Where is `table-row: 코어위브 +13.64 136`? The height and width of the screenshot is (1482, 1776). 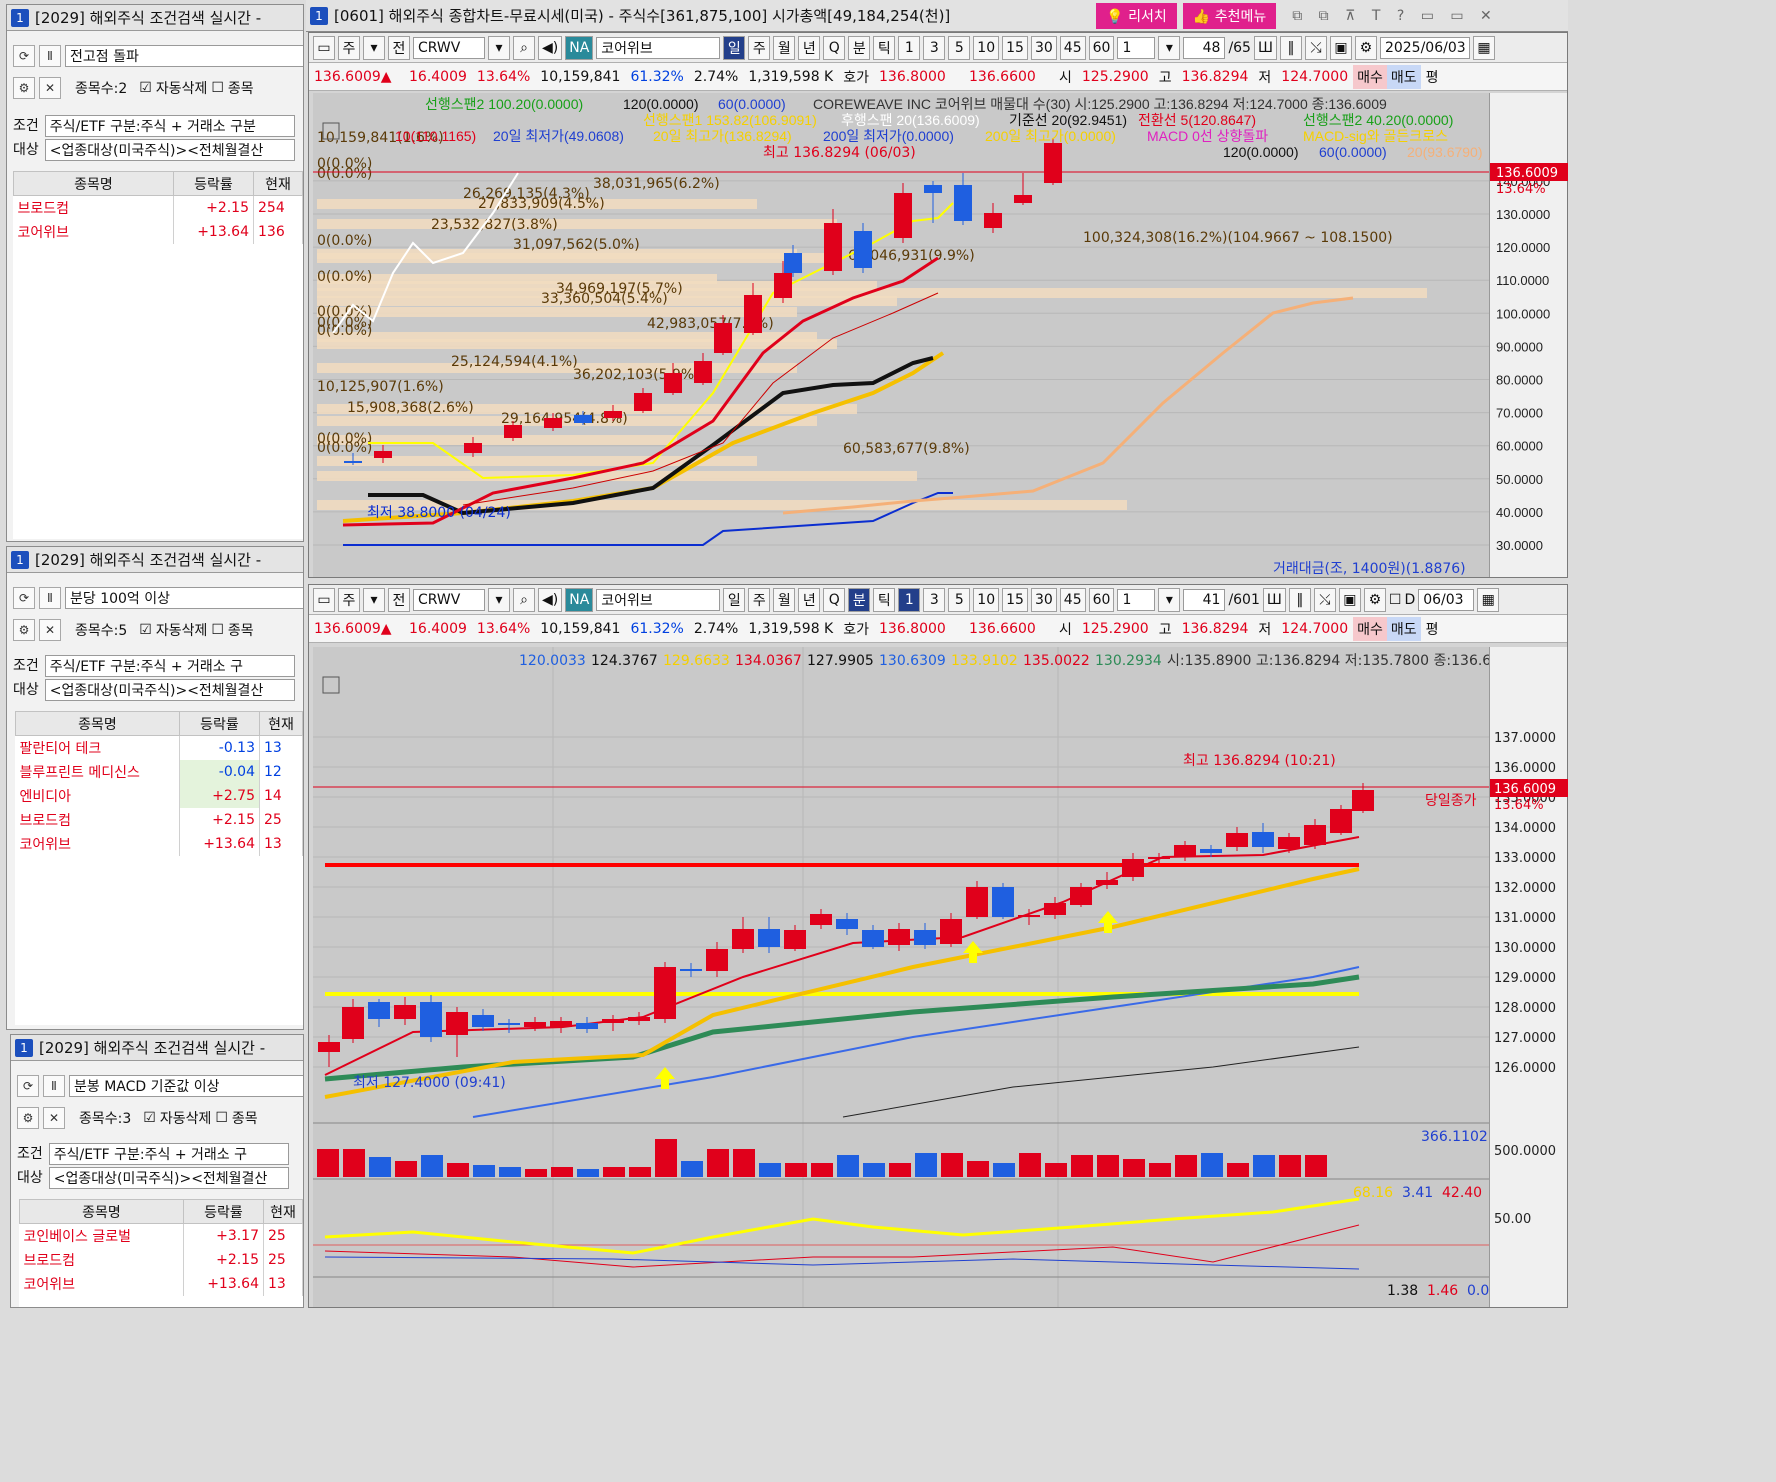 table-row: 코어위브 +13.64 136 is located at coordinates (158, 231).